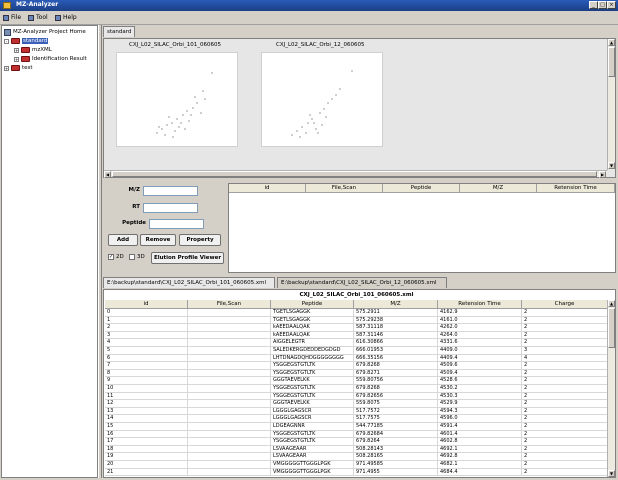 This screenshot has width=618, height=480. Describe the element at coordinates (480, 335) in the screenshot. I see `table-cell-retension-time: 4264.0` at that location.